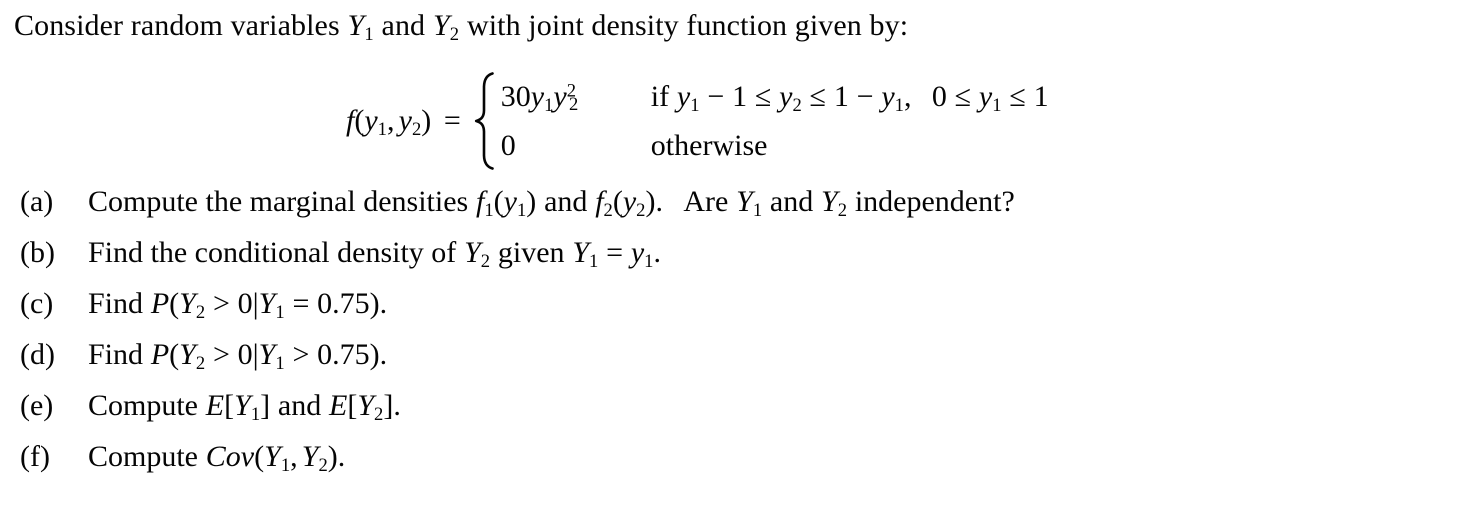 This screenshot has width=1464, height=520. I want to click on part-d-gt: >, so click(221, 354).